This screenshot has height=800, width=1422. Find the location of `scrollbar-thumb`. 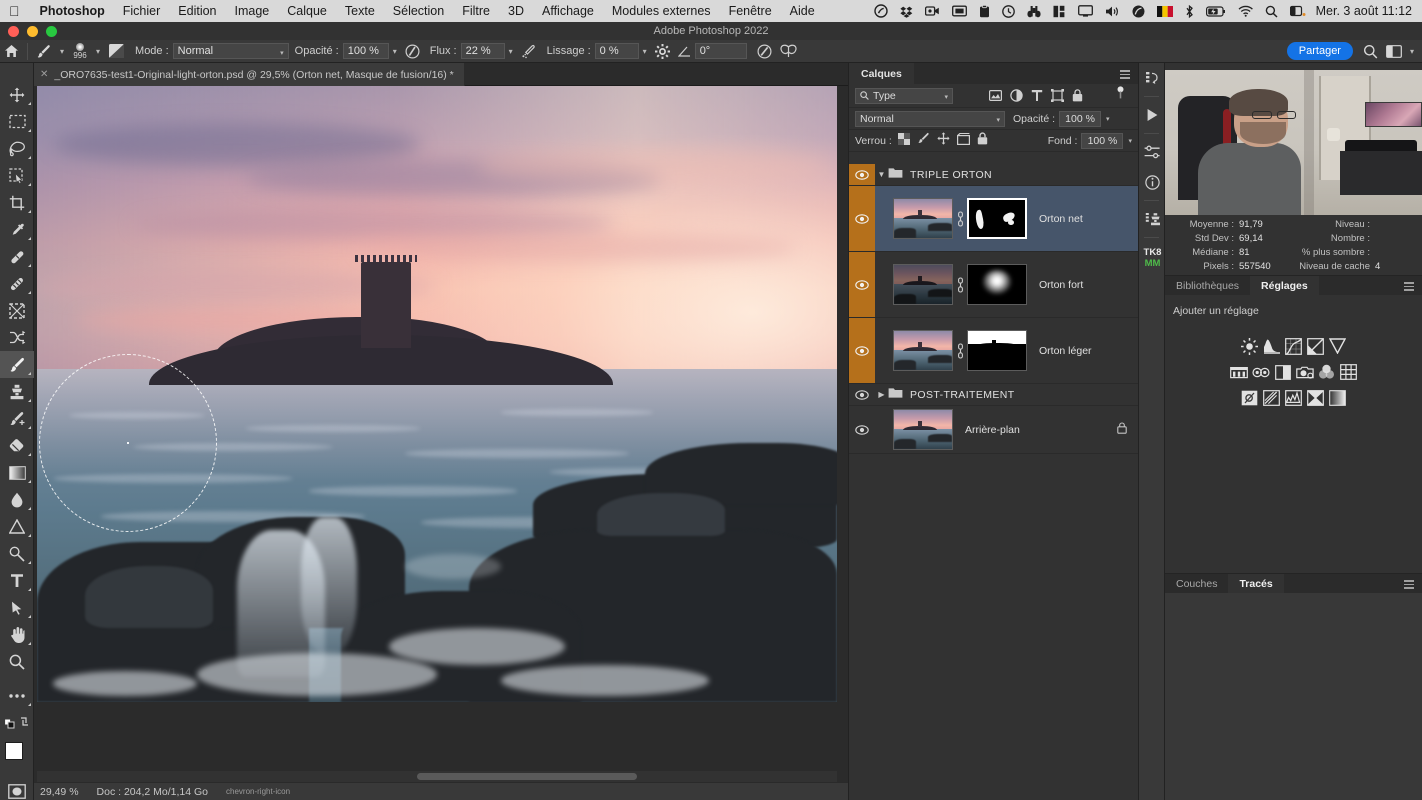

scrollbar-thumb is located at coordinates (527, 776).